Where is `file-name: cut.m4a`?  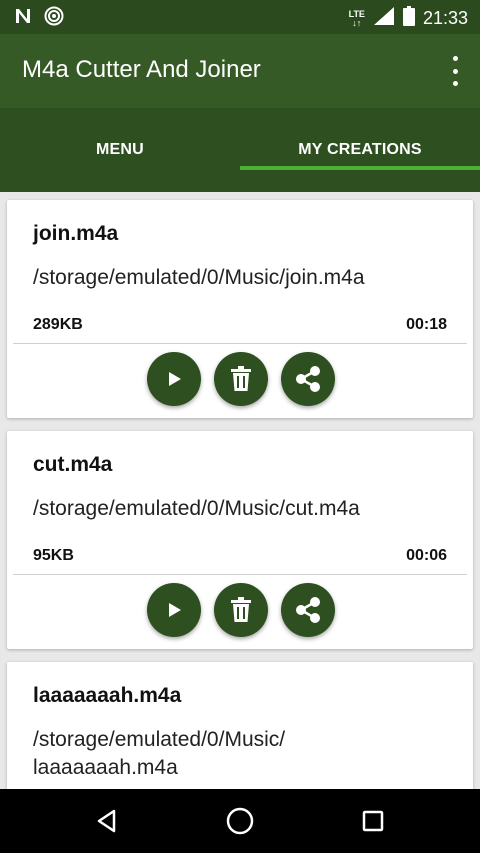 file-name: cut.m4a is located at coordinates (73, 464).